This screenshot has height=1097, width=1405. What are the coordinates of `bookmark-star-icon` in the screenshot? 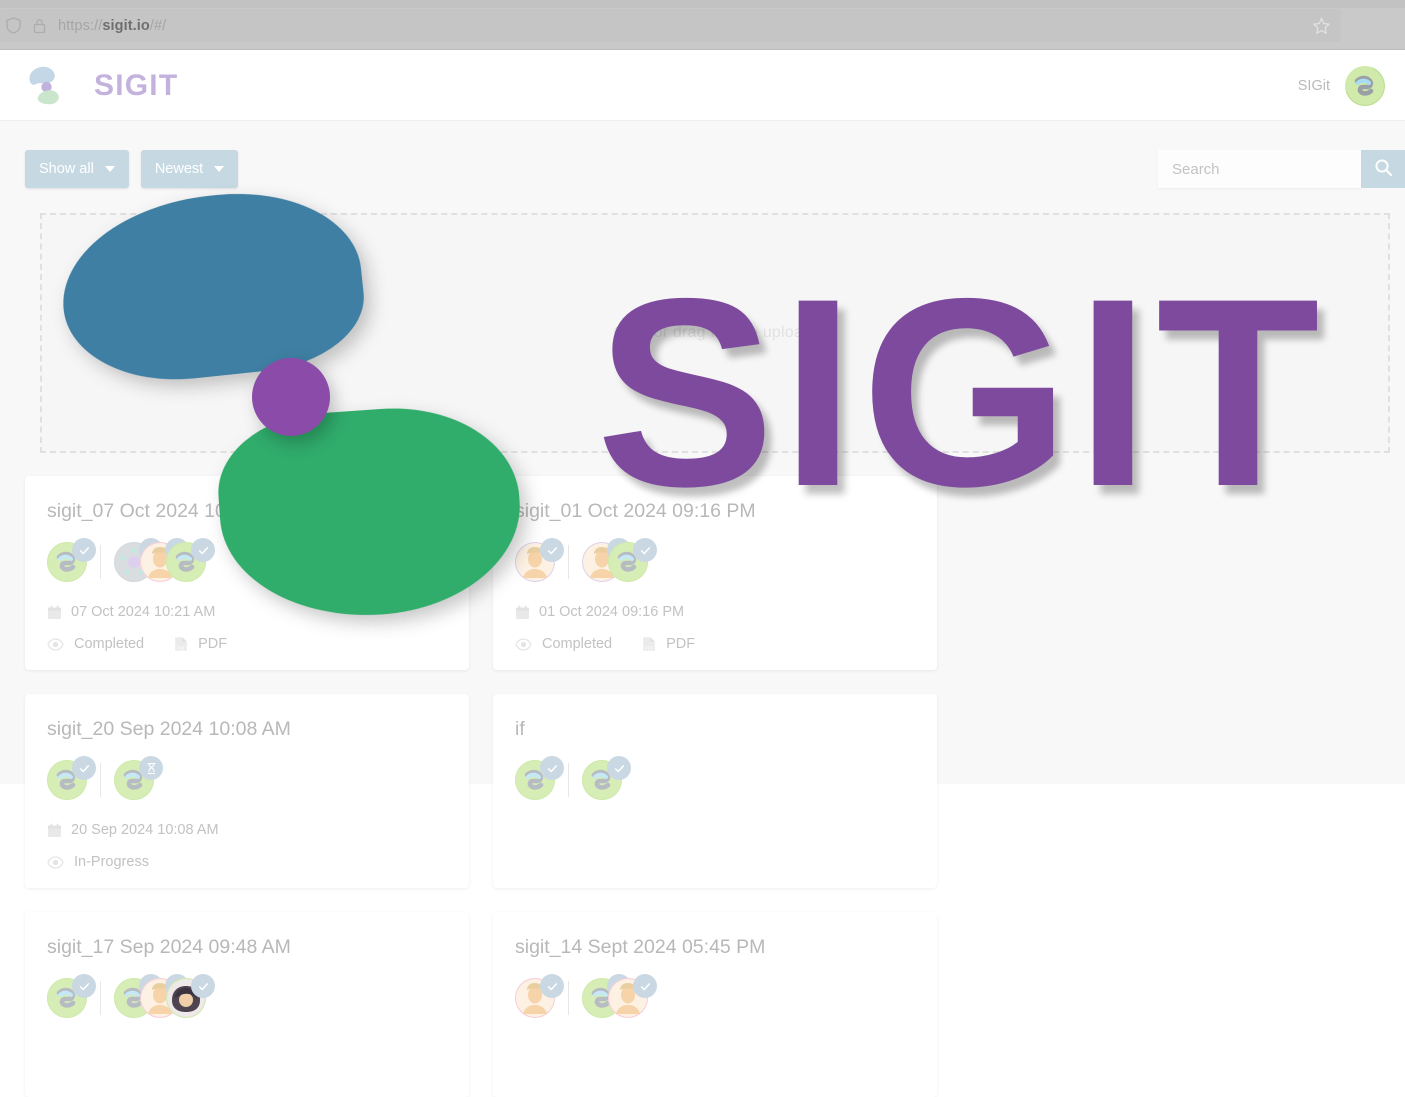 It's located at (1321, 26).